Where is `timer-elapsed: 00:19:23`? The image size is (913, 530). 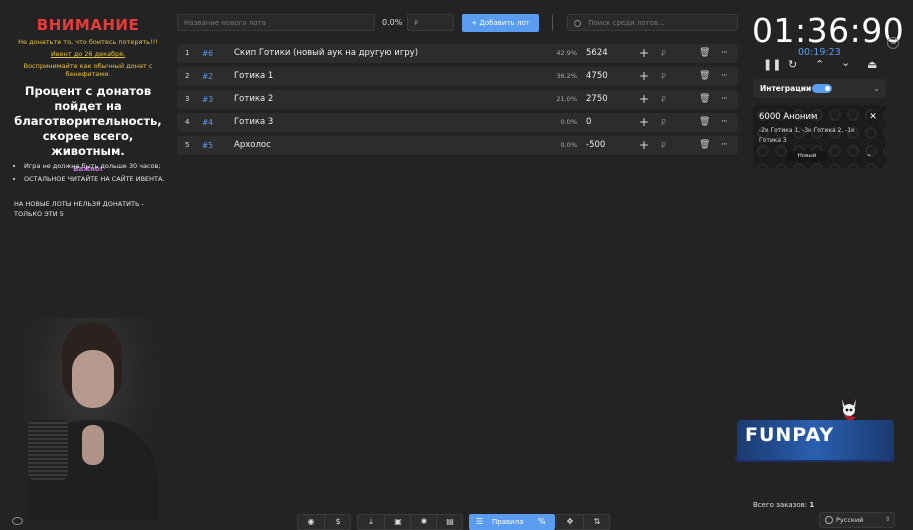 timer-elapsed: 00:19:23 is located at coordinates (819, 52).